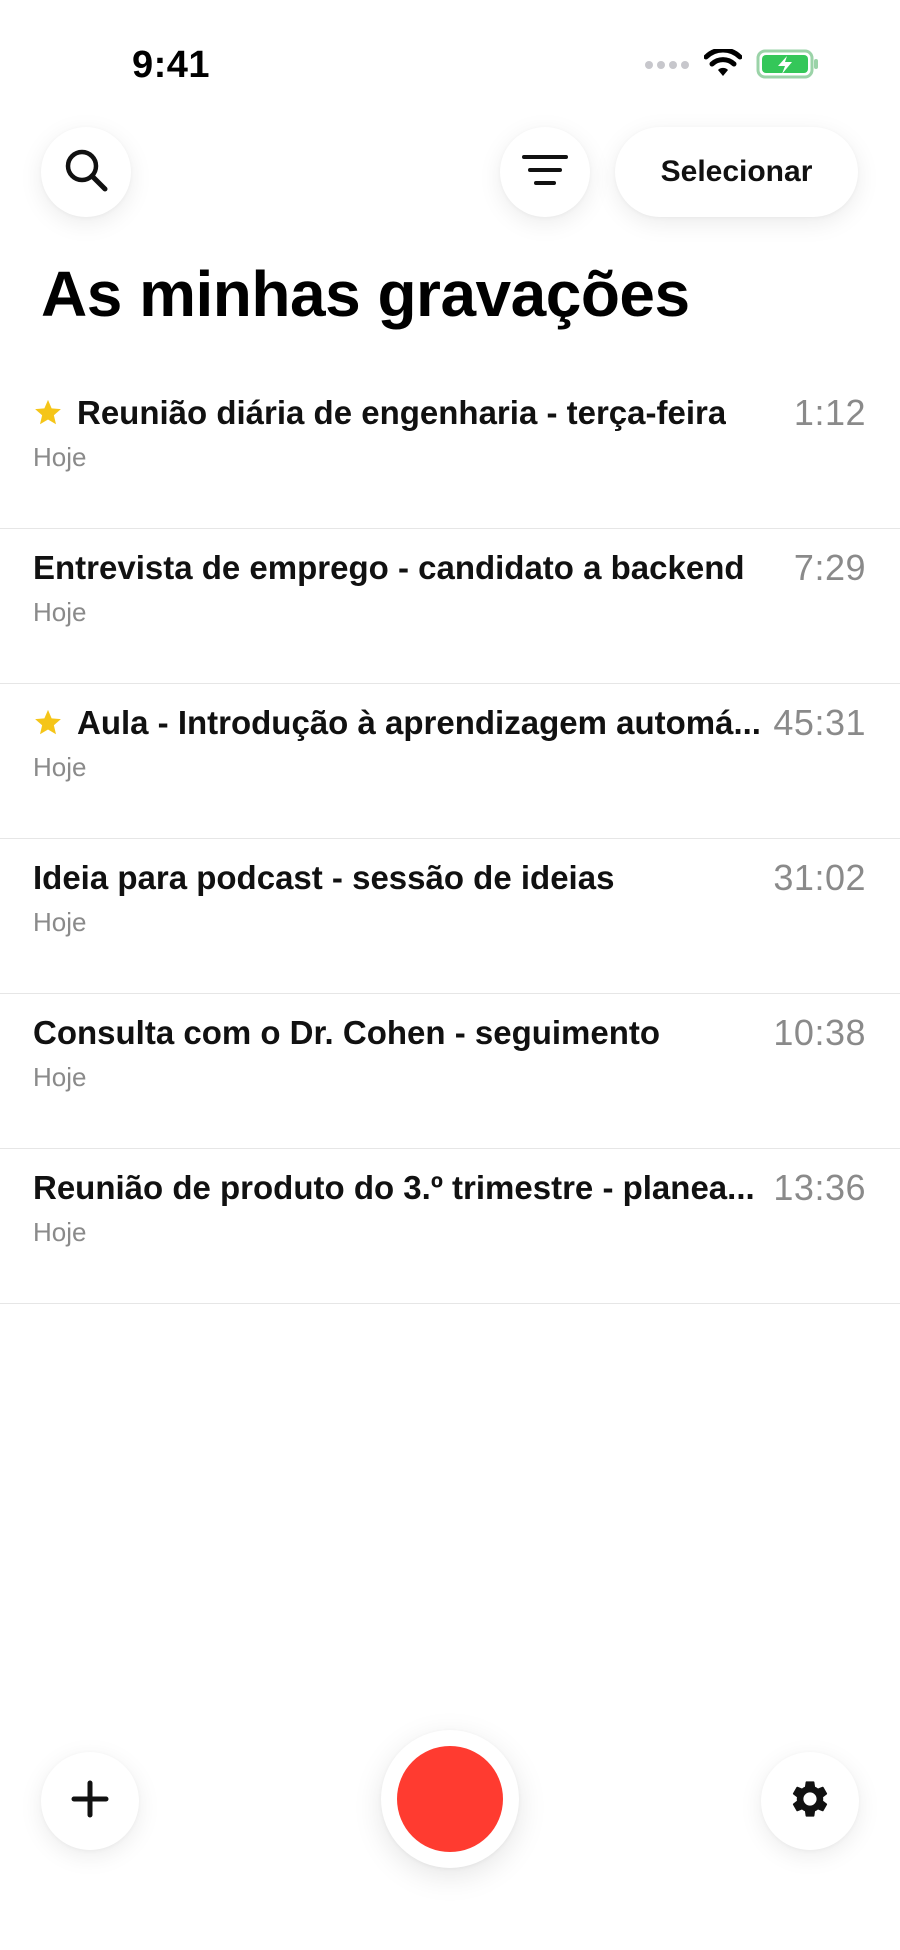  Describe the element at coordinates (819, 877) in the screenshot. I see `recording-duration: 31:02` at that location.